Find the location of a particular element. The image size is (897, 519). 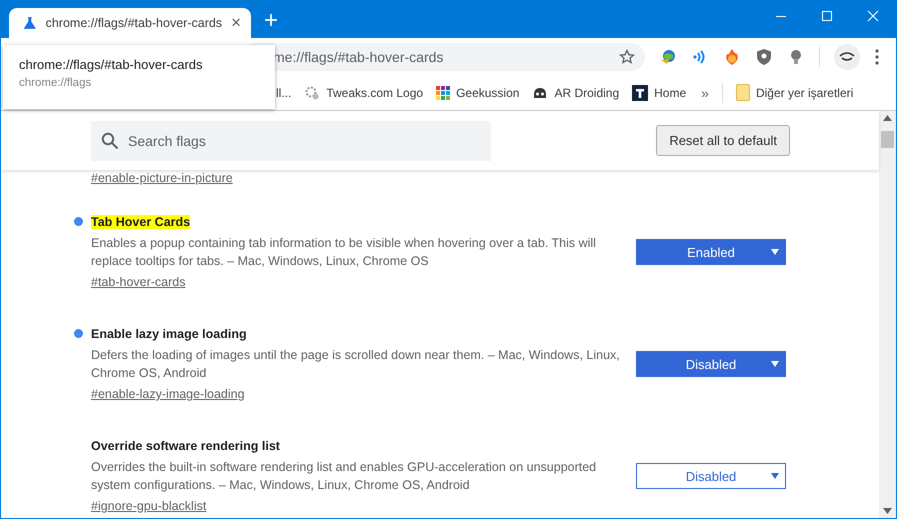

tab-close-button: × is located at coordinates (236, 23).